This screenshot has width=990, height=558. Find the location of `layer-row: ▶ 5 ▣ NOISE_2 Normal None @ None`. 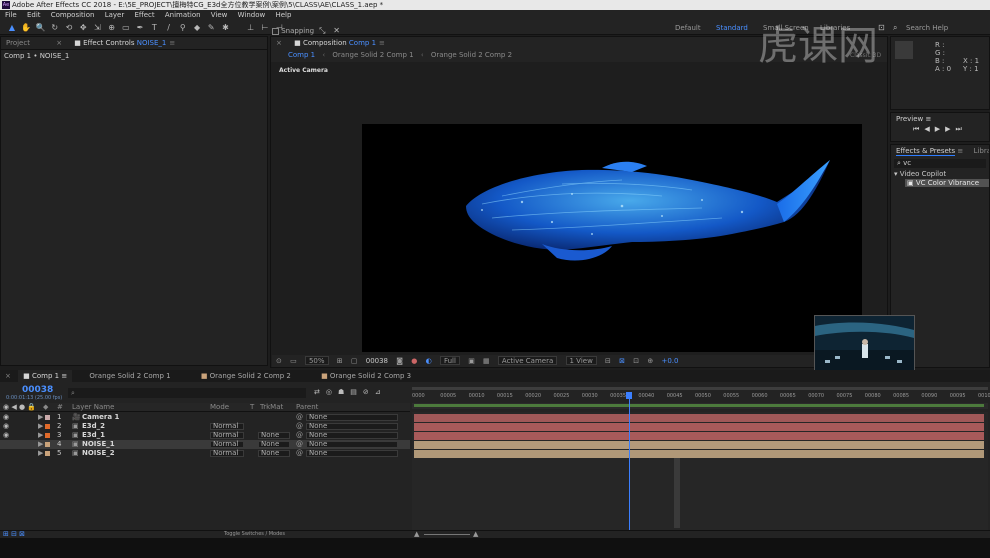

layer-row: ▶ 5 ▣ NOISE_2 Normal None @ None is located at coordinates (205, 453).